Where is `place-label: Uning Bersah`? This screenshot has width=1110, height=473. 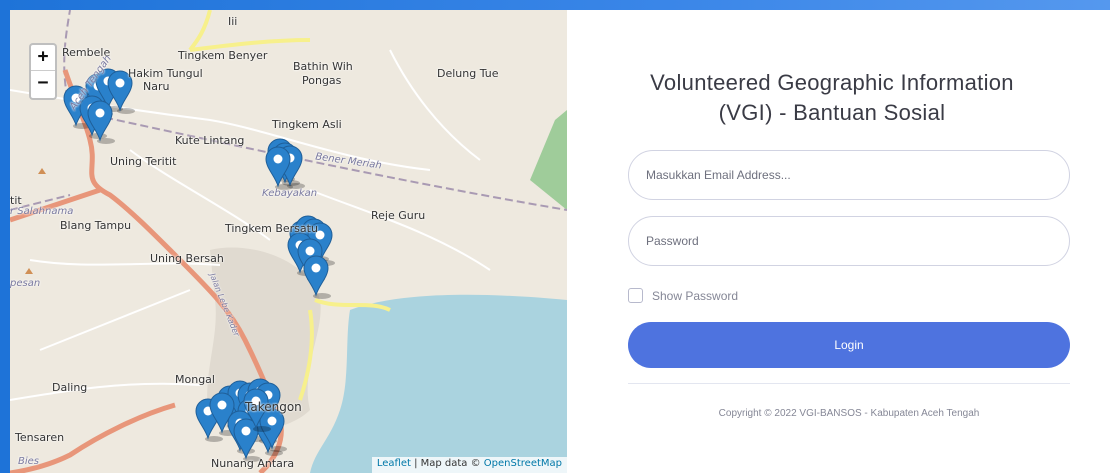
place-label: Uning Bersah is located at coordinates (187, 258).